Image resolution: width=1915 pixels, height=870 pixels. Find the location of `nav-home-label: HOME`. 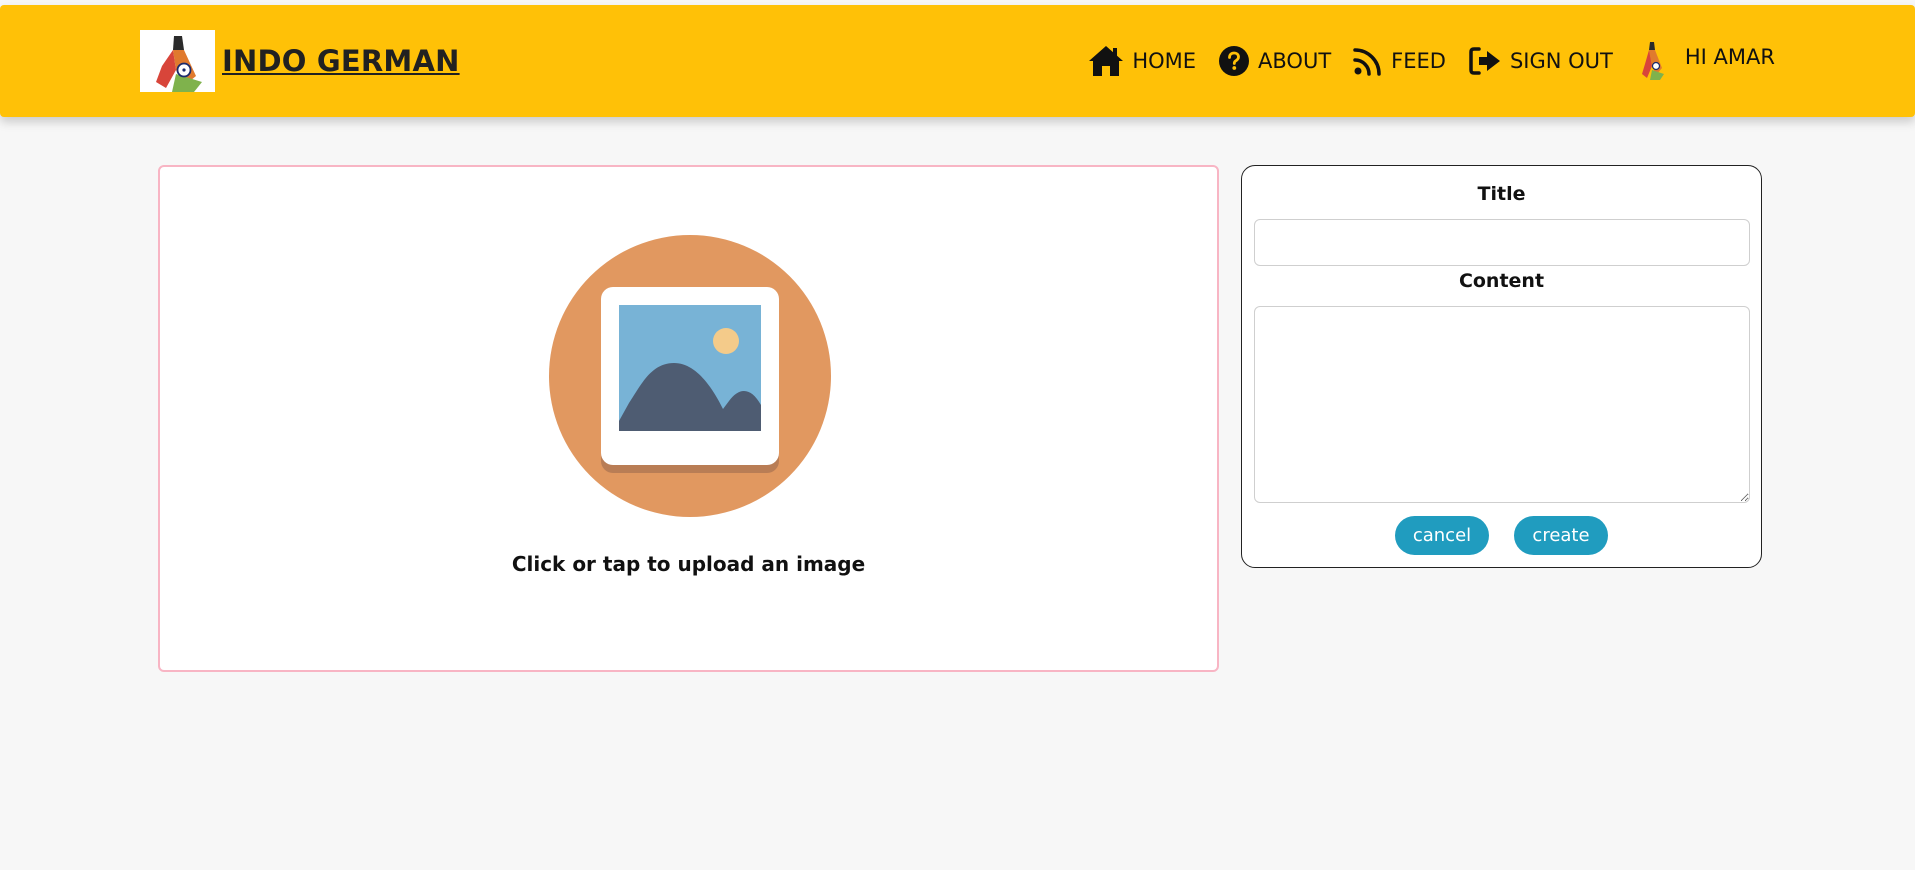

nav-home-label: HOME is located at coordinates (1164, 61).